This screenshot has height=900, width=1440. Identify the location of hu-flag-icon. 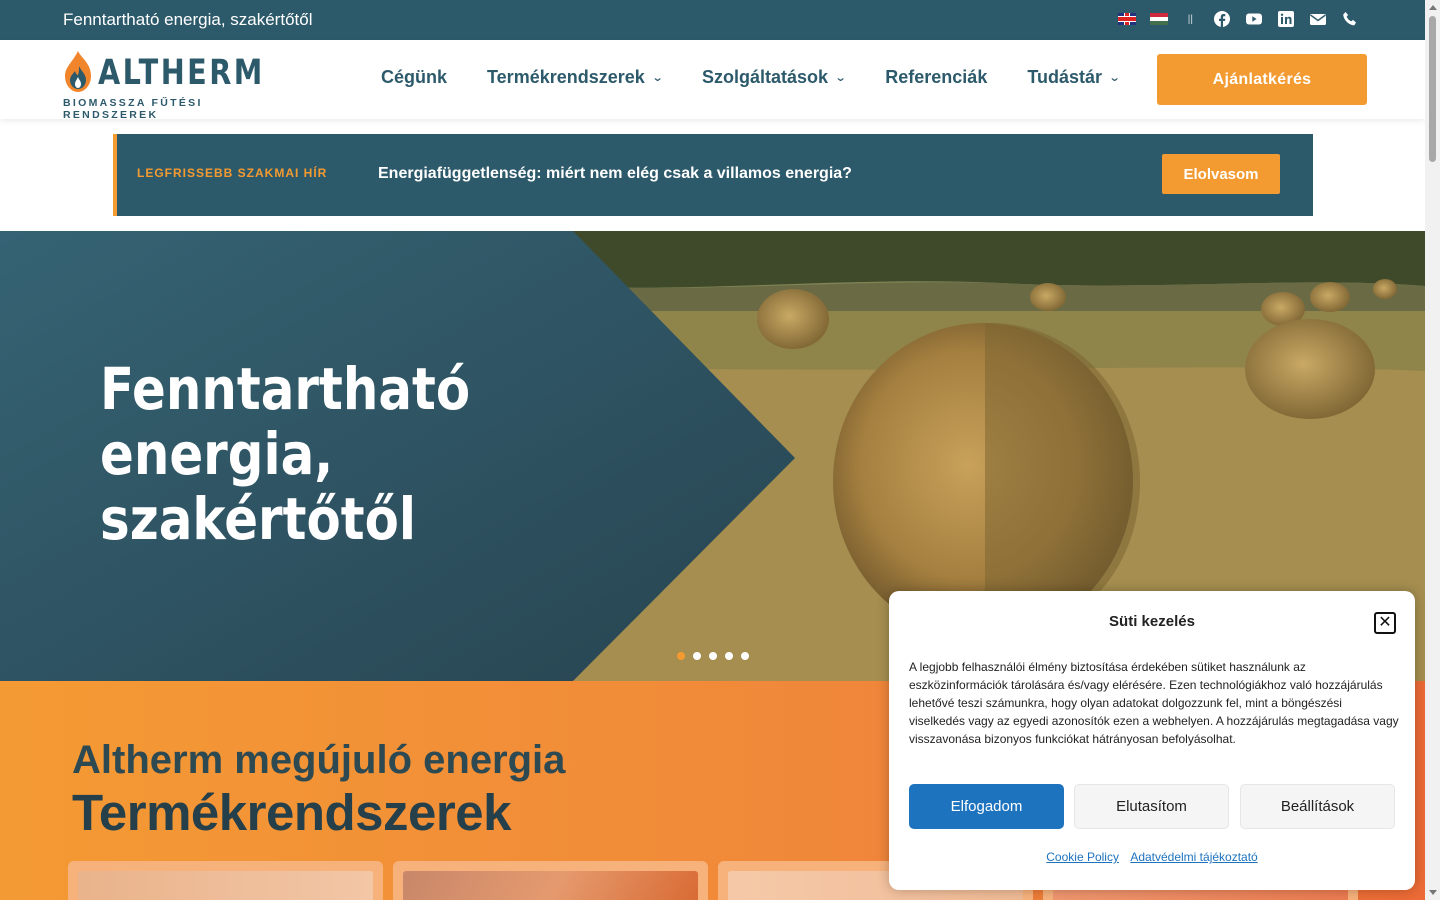
(1158, 19).